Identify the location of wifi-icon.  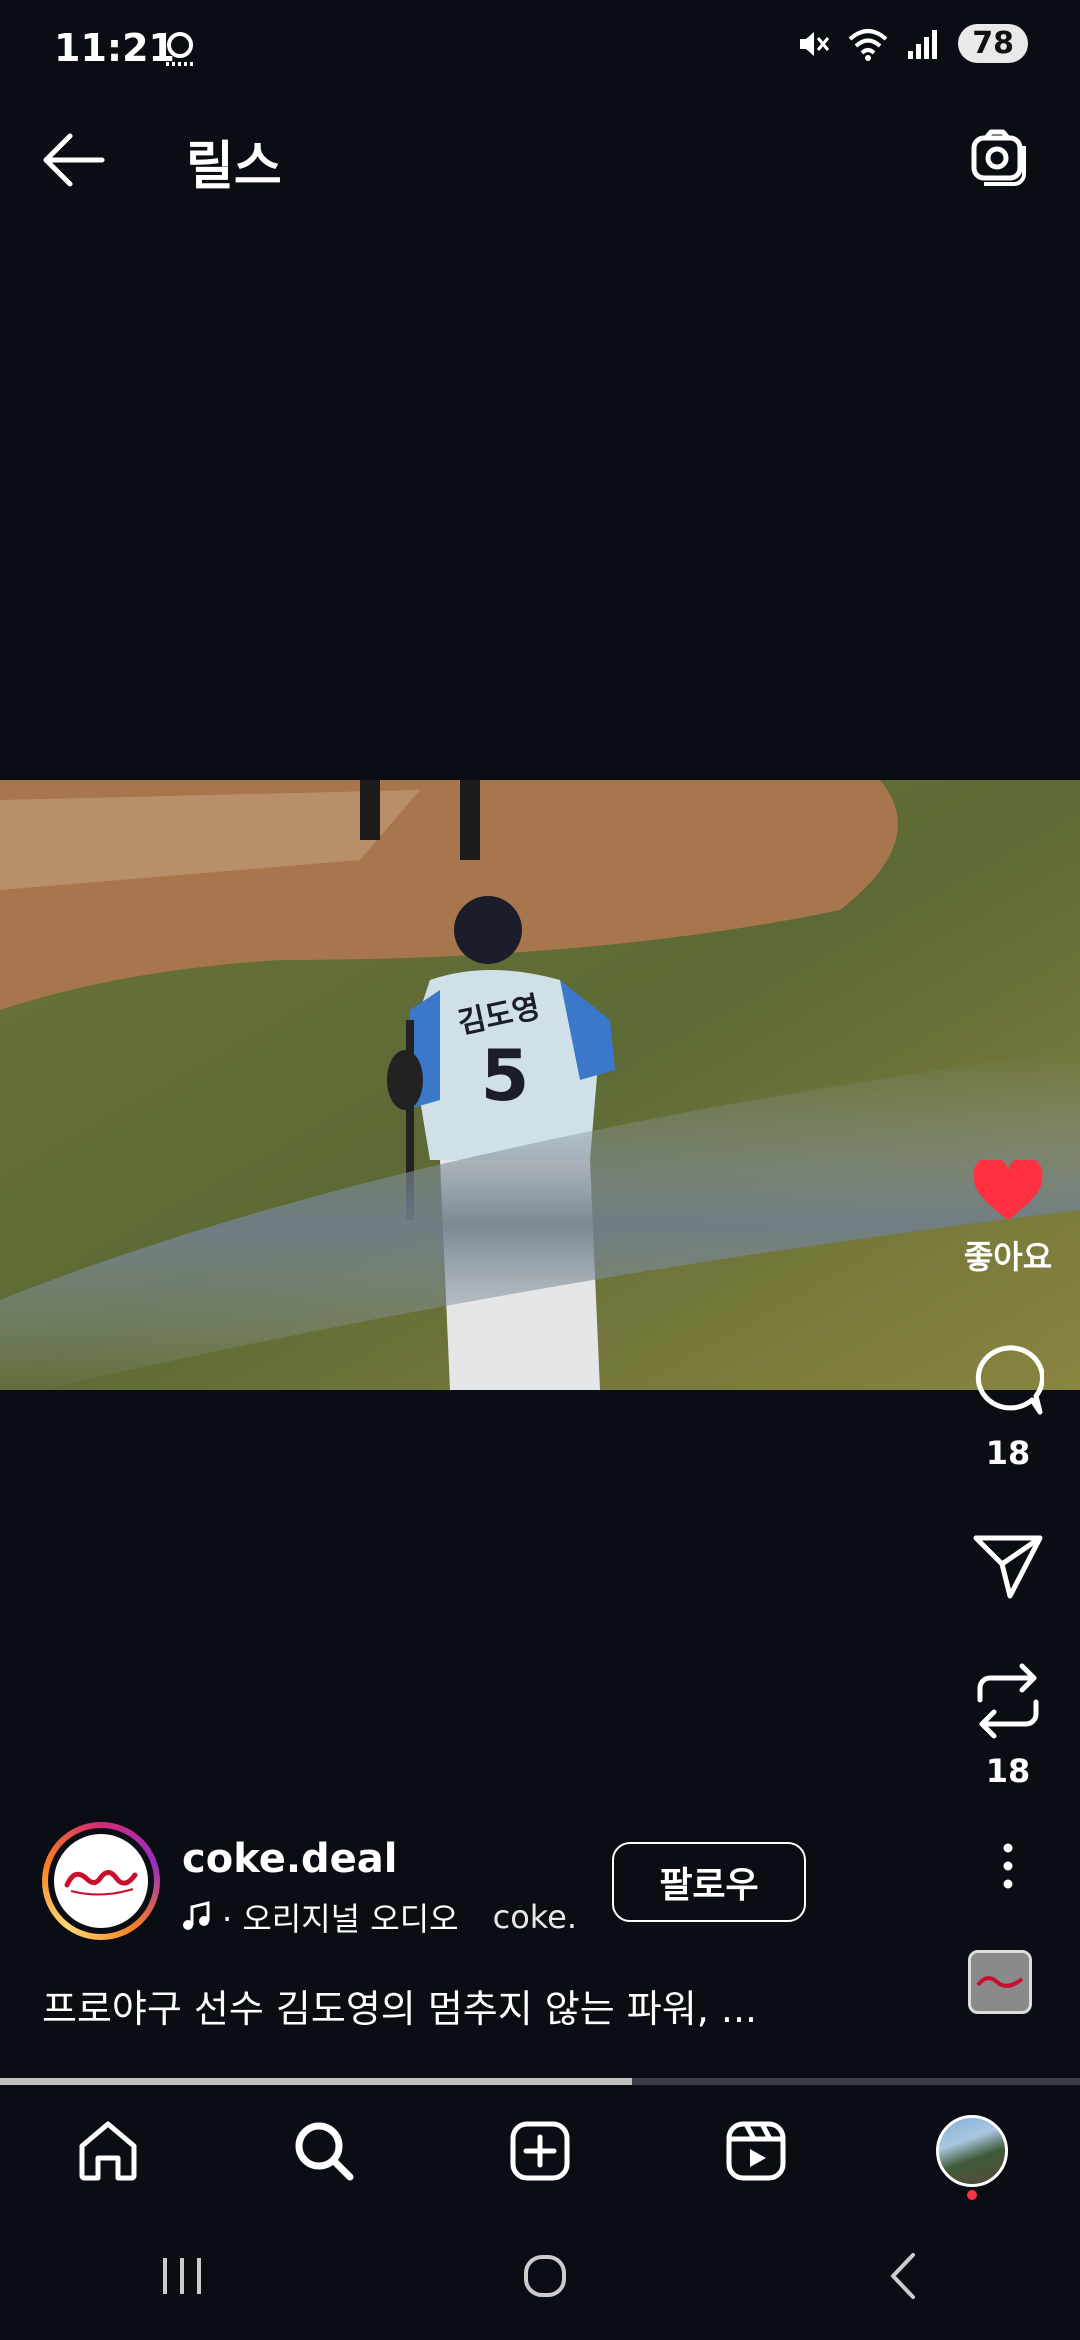
(868, 44).